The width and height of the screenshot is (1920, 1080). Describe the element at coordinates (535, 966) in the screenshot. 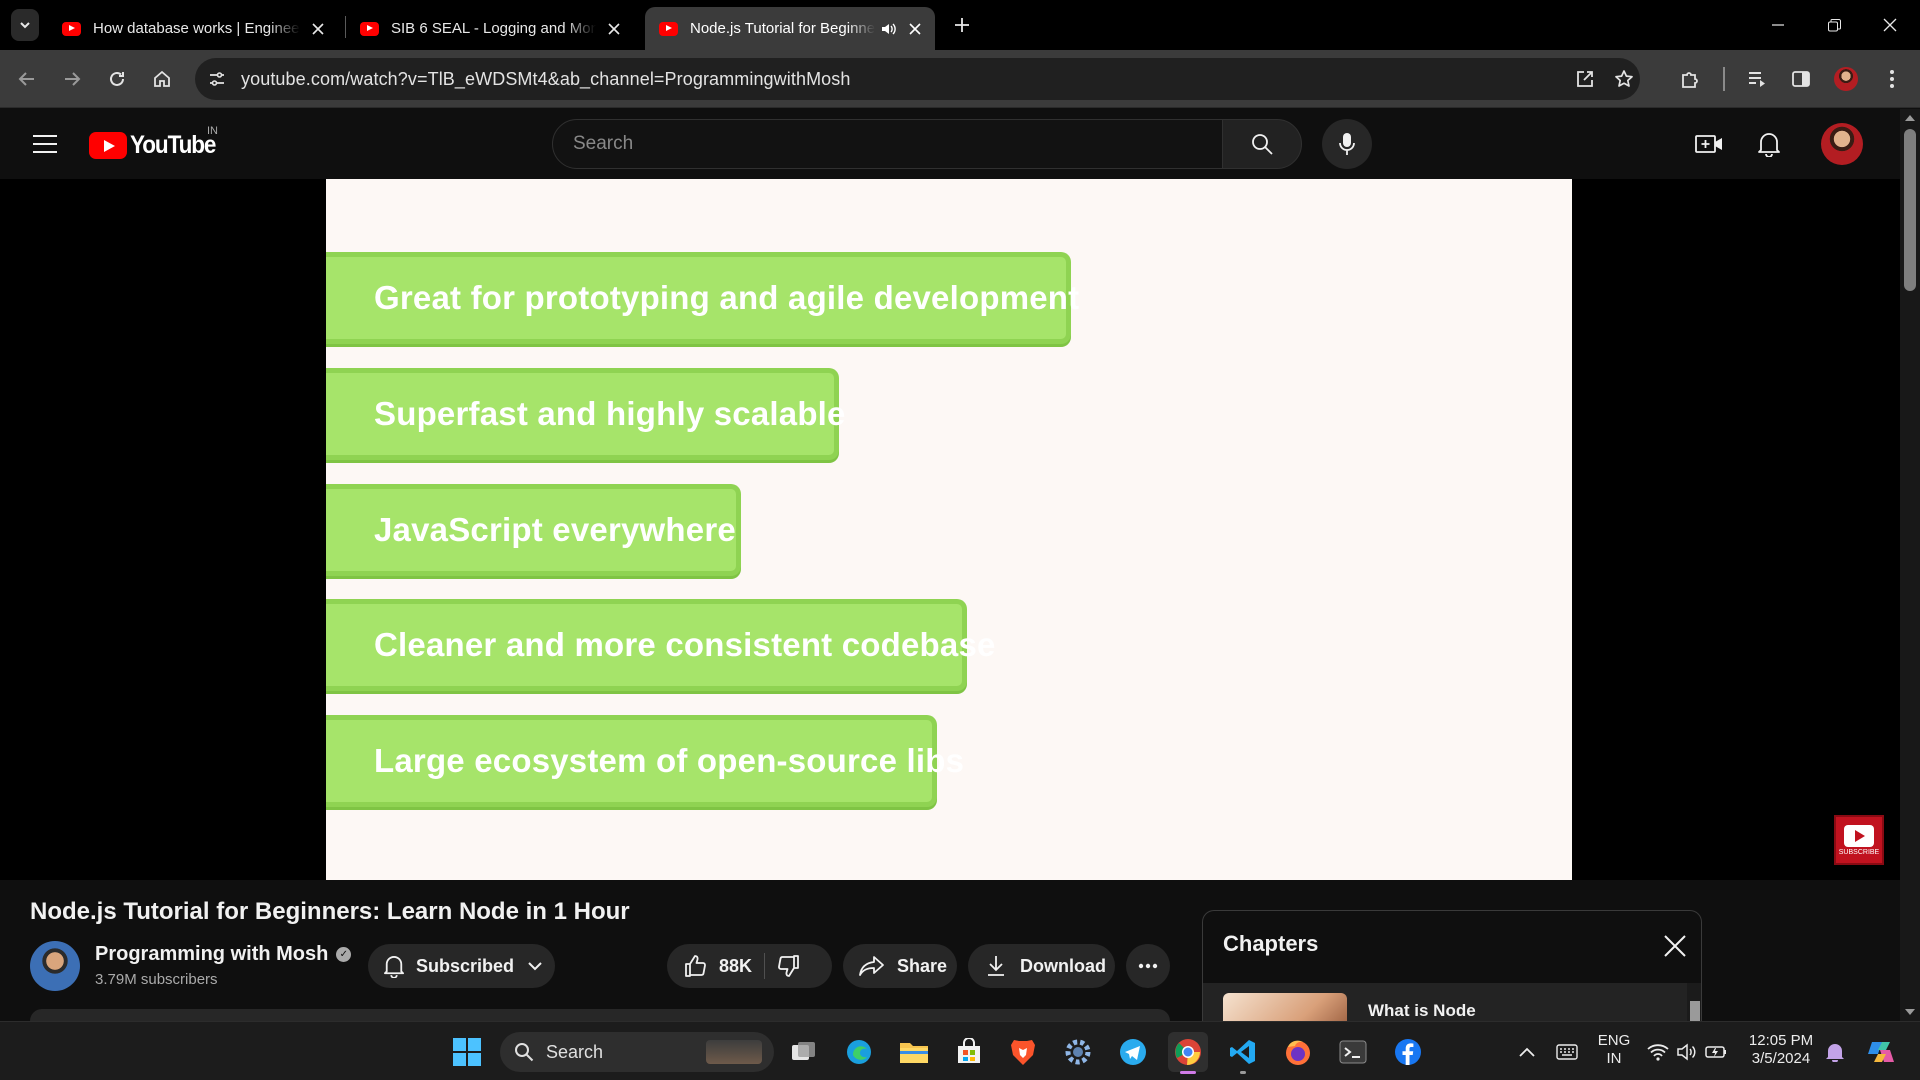

I see `chevron-down-icon` at that location.